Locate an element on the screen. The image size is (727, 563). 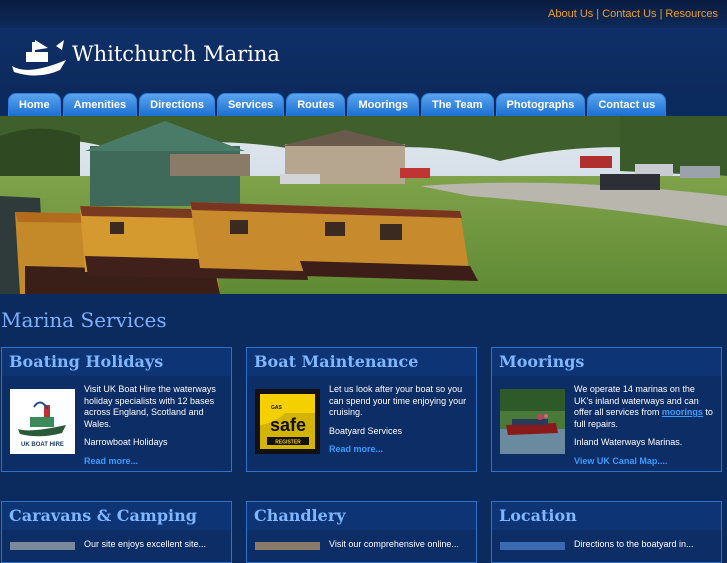
boat-logo-icon is located at coordinates (39, 58).